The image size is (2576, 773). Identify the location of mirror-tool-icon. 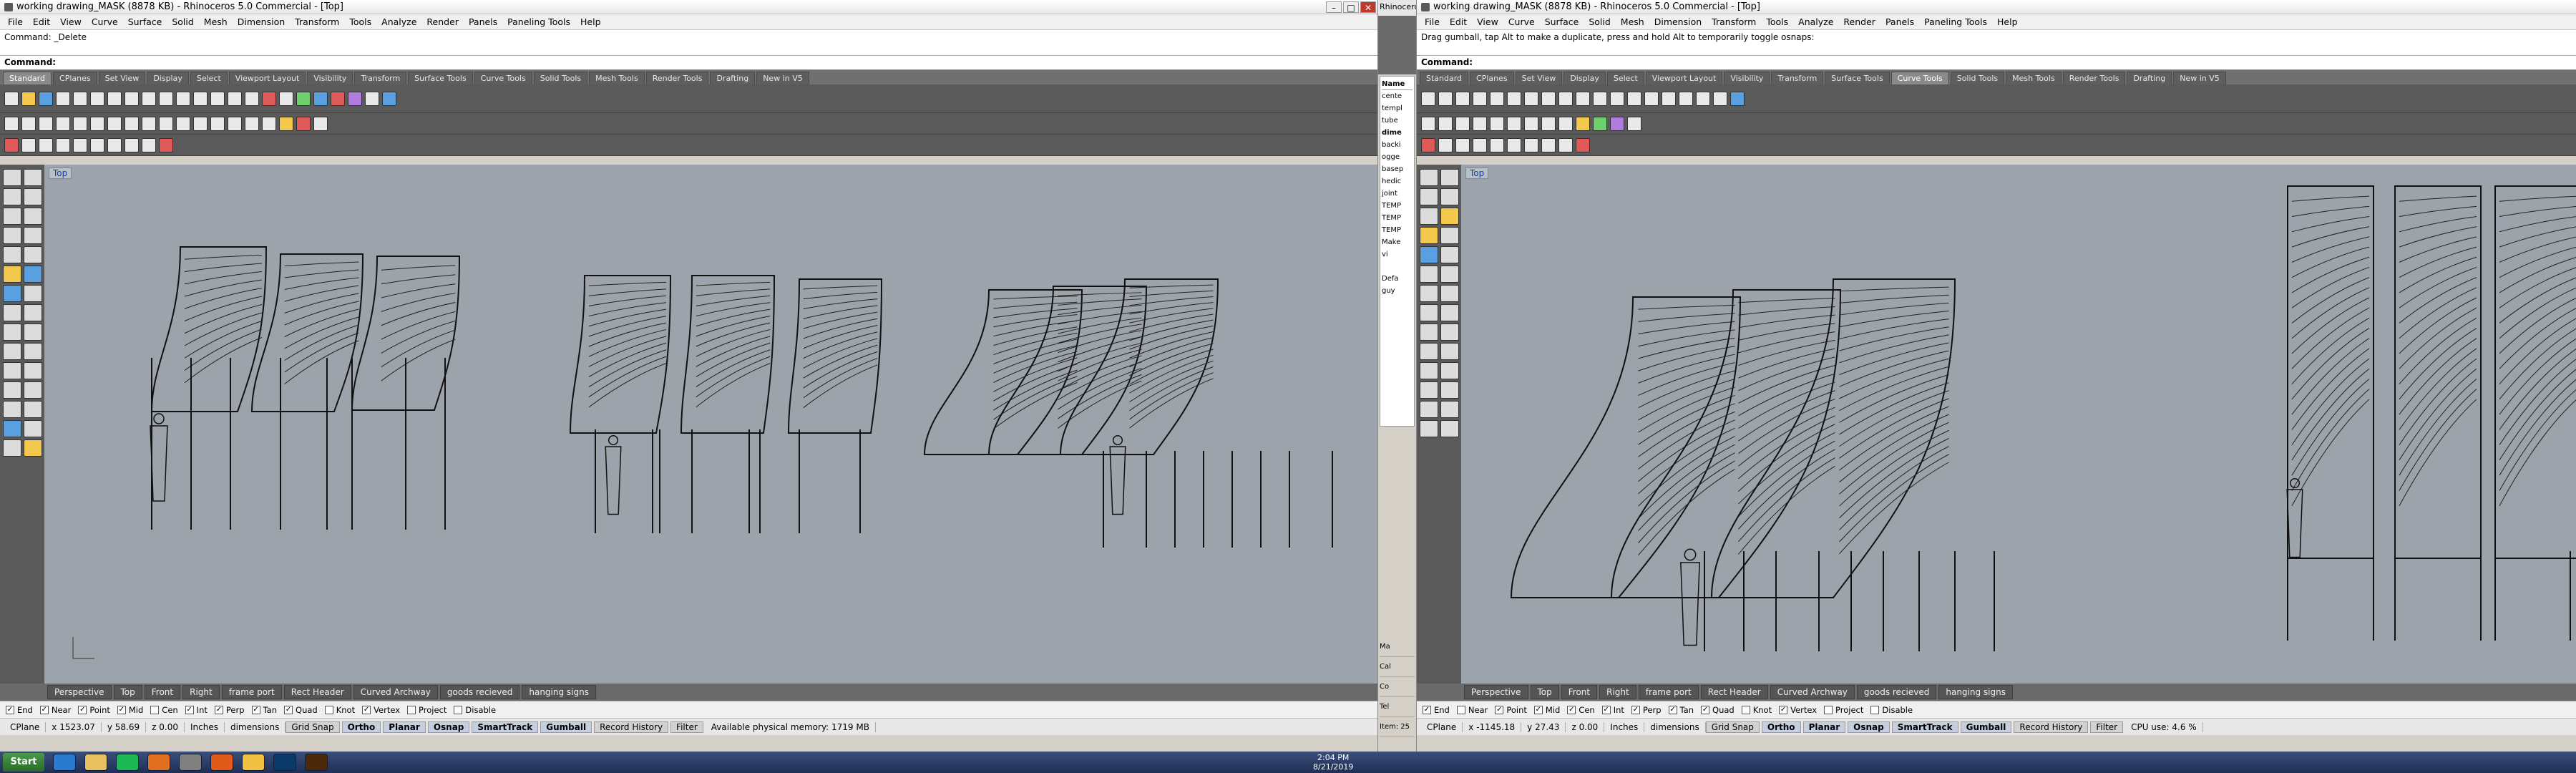
(1429, 370).